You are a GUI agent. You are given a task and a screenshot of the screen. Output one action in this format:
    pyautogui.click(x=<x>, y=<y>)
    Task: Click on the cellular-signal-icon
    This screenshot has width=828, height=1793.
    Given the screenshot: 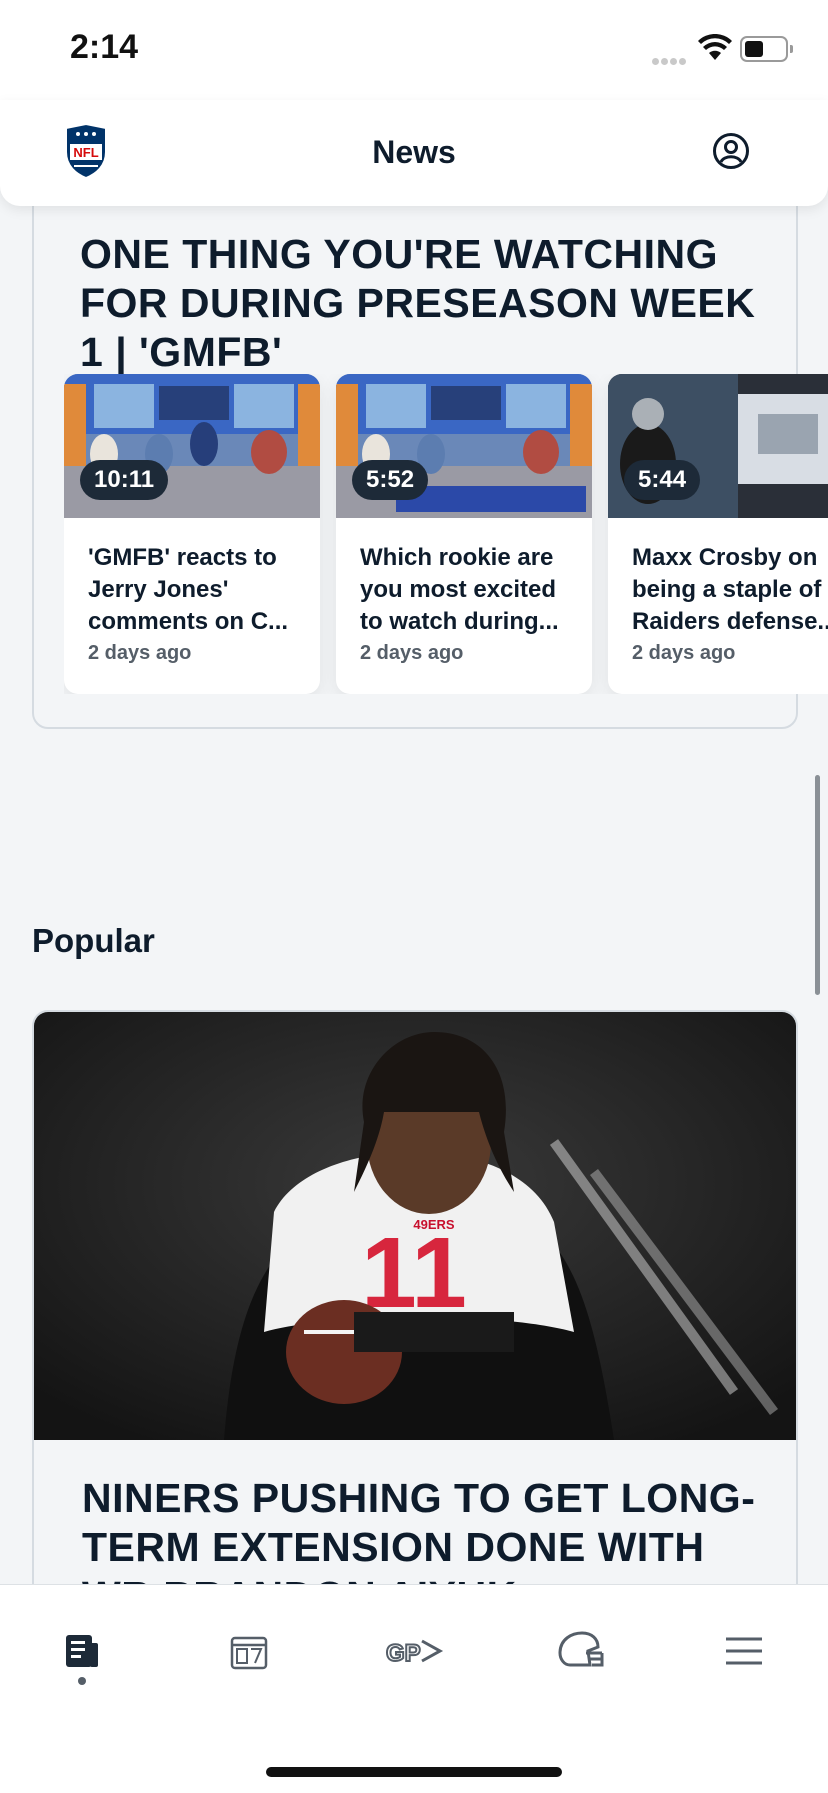 What is the action you would take?
    pyautogui.click(x=670, y=61)
    